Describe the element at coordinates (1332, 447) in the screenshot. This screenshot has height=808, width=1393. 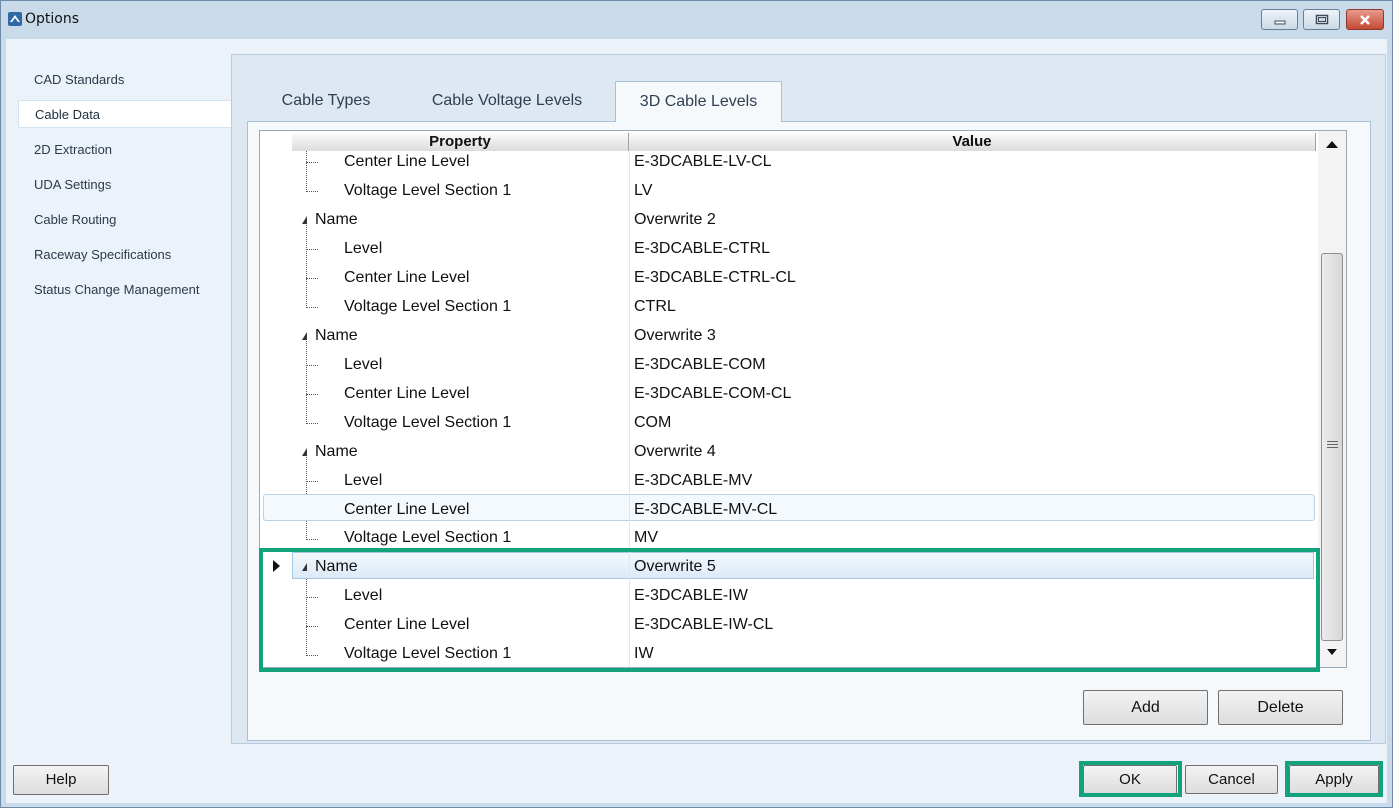
I see `scrollbar-thumb` at that location.